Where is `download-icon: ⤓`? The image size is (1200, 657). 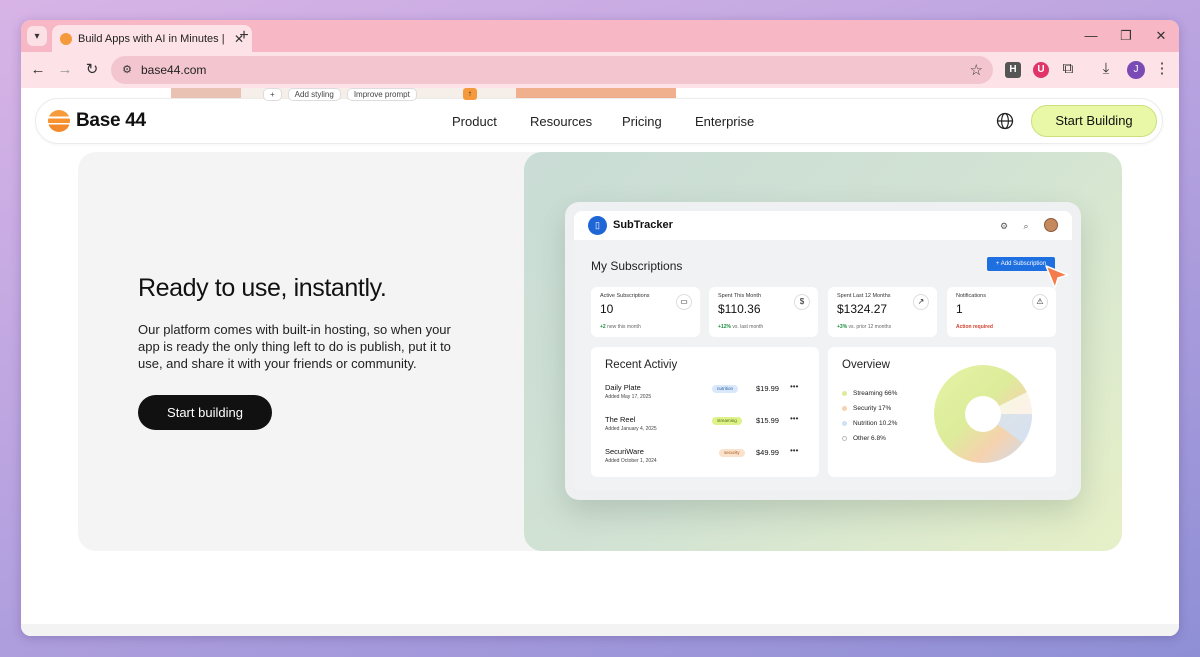
download-icon: ⤓ is located at coordinates (1106, 69).